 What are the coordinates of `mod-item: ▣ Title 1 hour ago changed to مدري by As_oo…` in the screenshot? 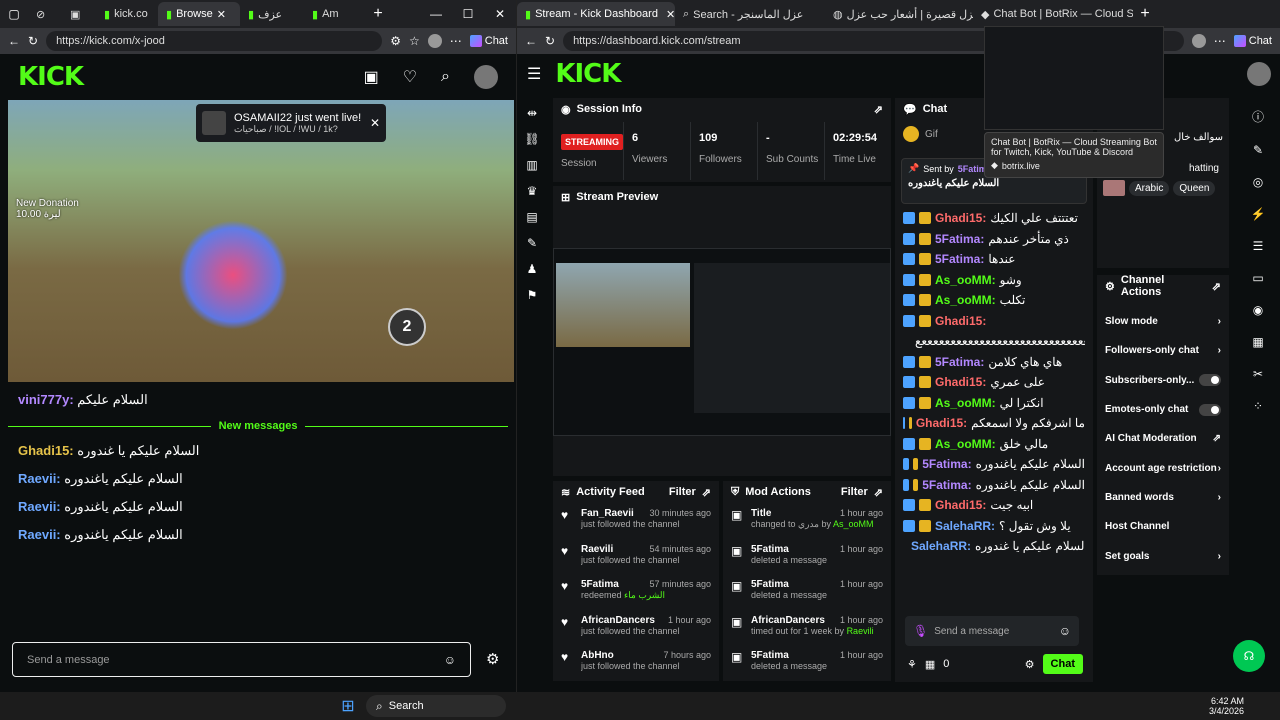 It's located at (807, 521).